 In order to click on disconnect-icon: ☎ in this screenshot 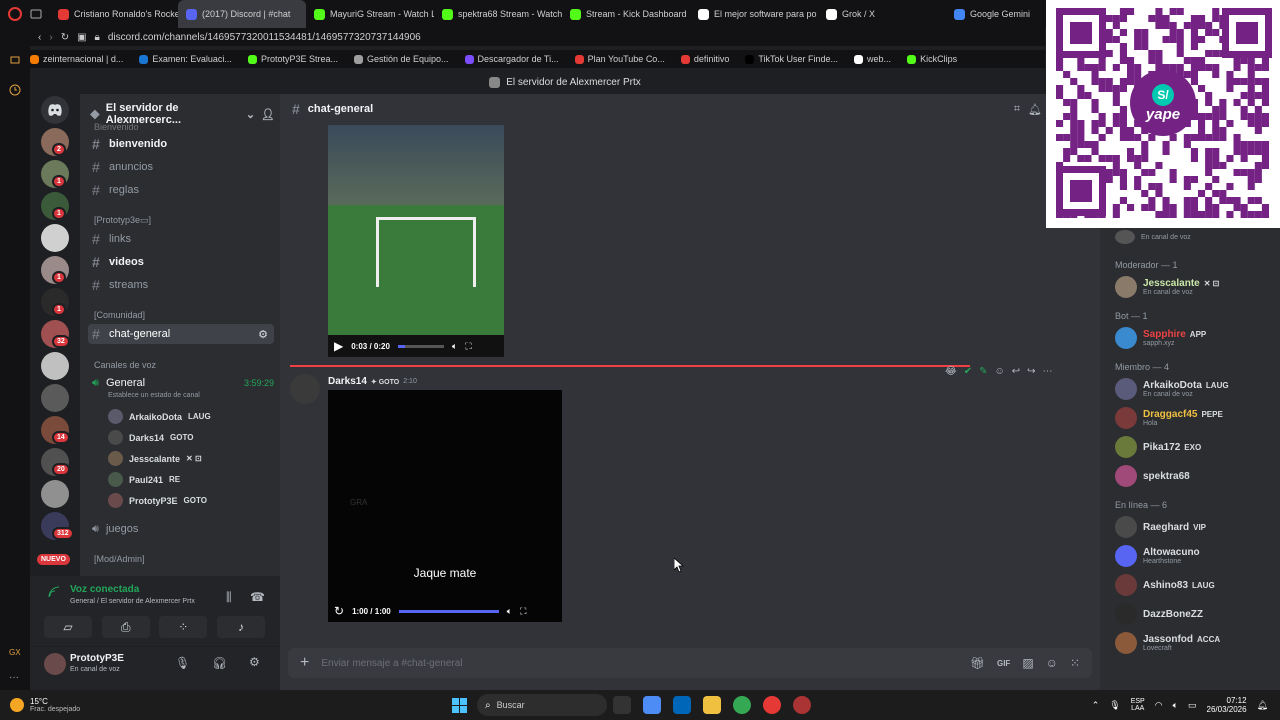, I will do `click(257, 597)`.